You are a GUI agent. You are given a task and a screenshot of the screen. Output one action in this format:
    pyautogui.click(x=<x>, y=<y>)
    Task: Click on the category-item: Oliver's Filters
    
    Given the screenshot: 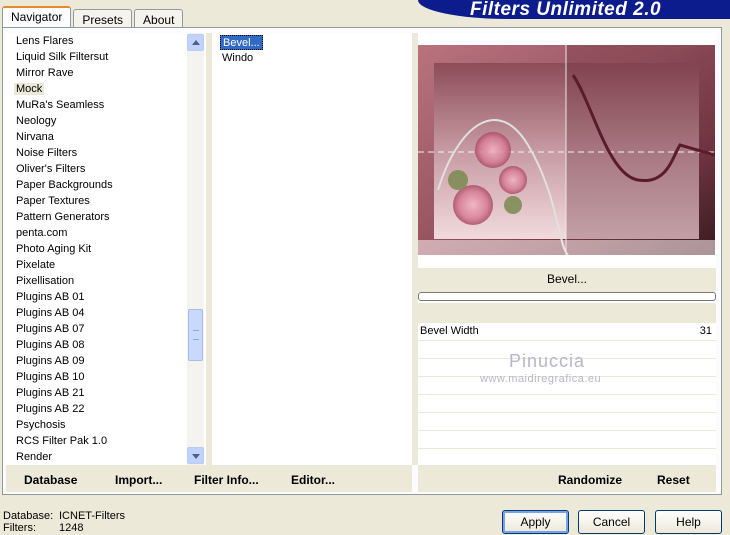 What is the action you would take?
    pyautogui.click(x=96, y=169)
    